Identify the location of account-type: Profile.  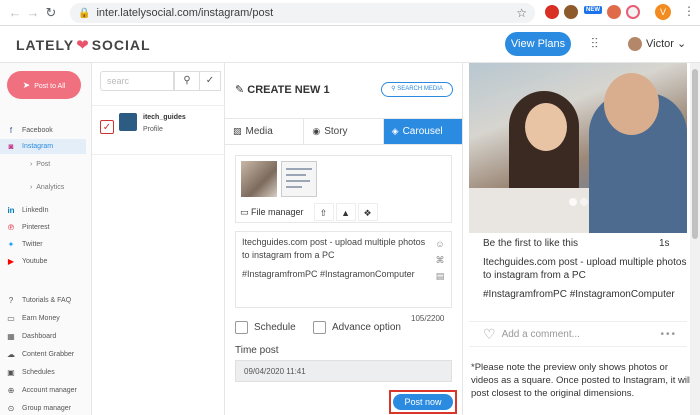
(153, 129).